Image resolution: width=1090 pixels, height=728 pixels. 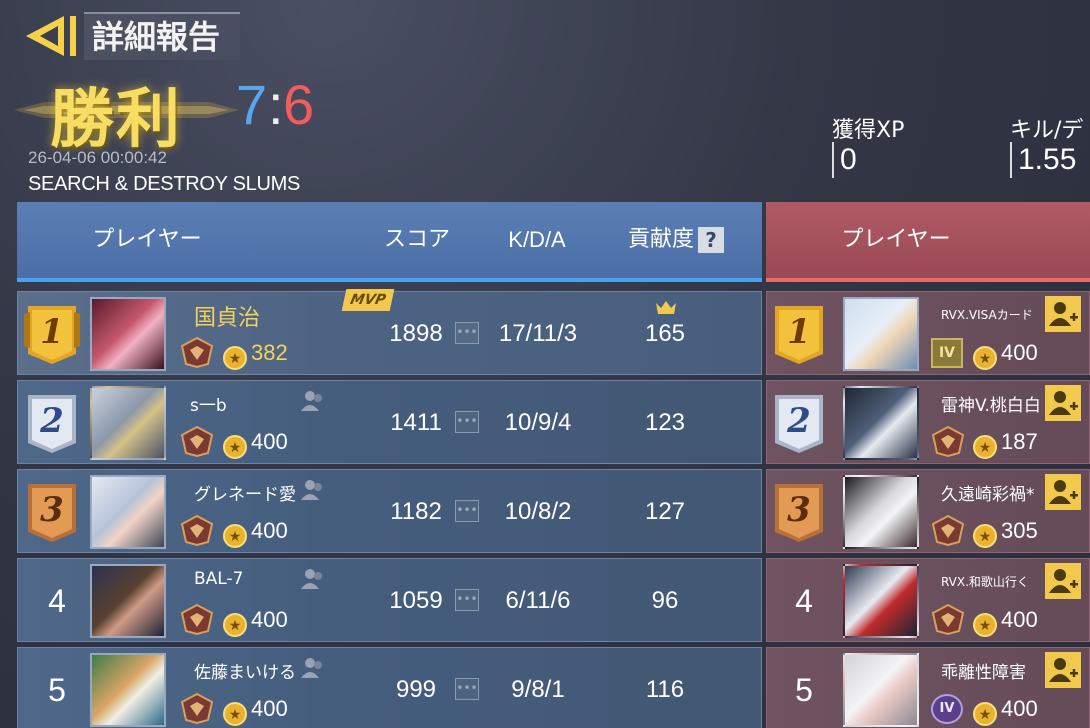 What do you see at coordinates (1019, 441) in the screenshot?
I see `player-level-value: 187` at bounding box center [1019, 441].